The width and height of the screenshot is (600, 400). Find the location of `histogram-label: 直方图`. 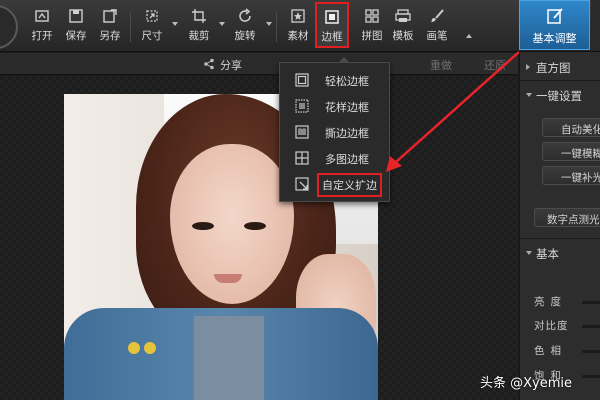

histogram-label: 直方图 is located at coordinates (553, 68).